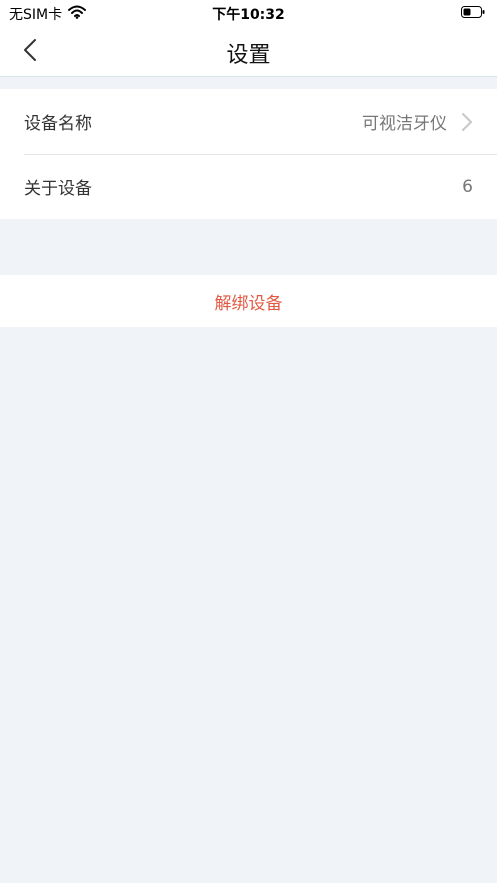 Image resolution: width=497 pixels, height=883 pixels. I want to click on device-name-label: 设备名称, so click(58, 124).